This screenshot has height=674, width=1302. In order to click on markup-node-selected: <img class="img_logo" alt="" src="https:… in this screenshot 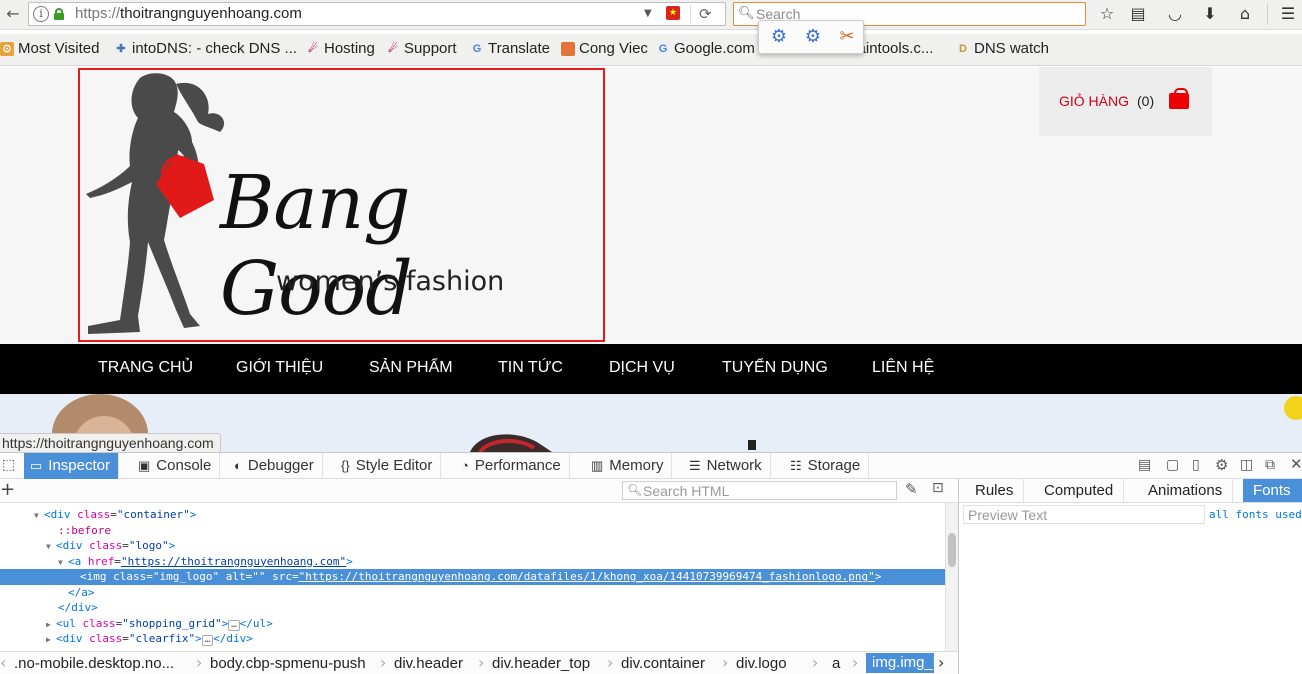, I will do `click(472, 577)`.